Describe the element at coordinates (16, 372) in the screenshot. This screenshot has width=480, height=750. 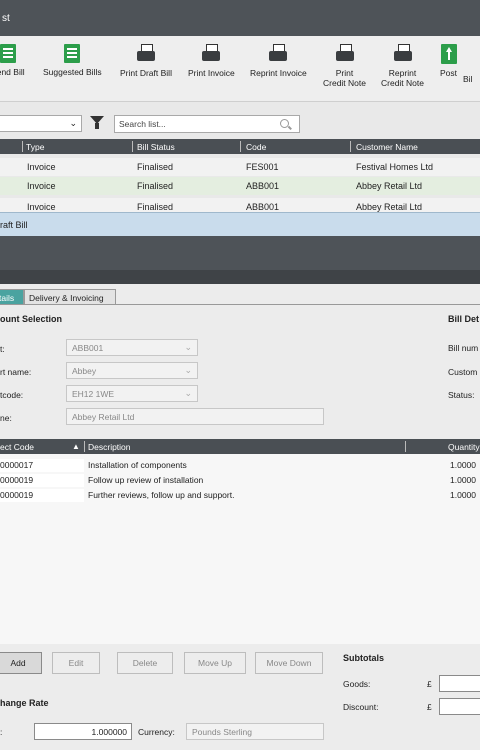
I see `short-name-label: rt name:` at that location.